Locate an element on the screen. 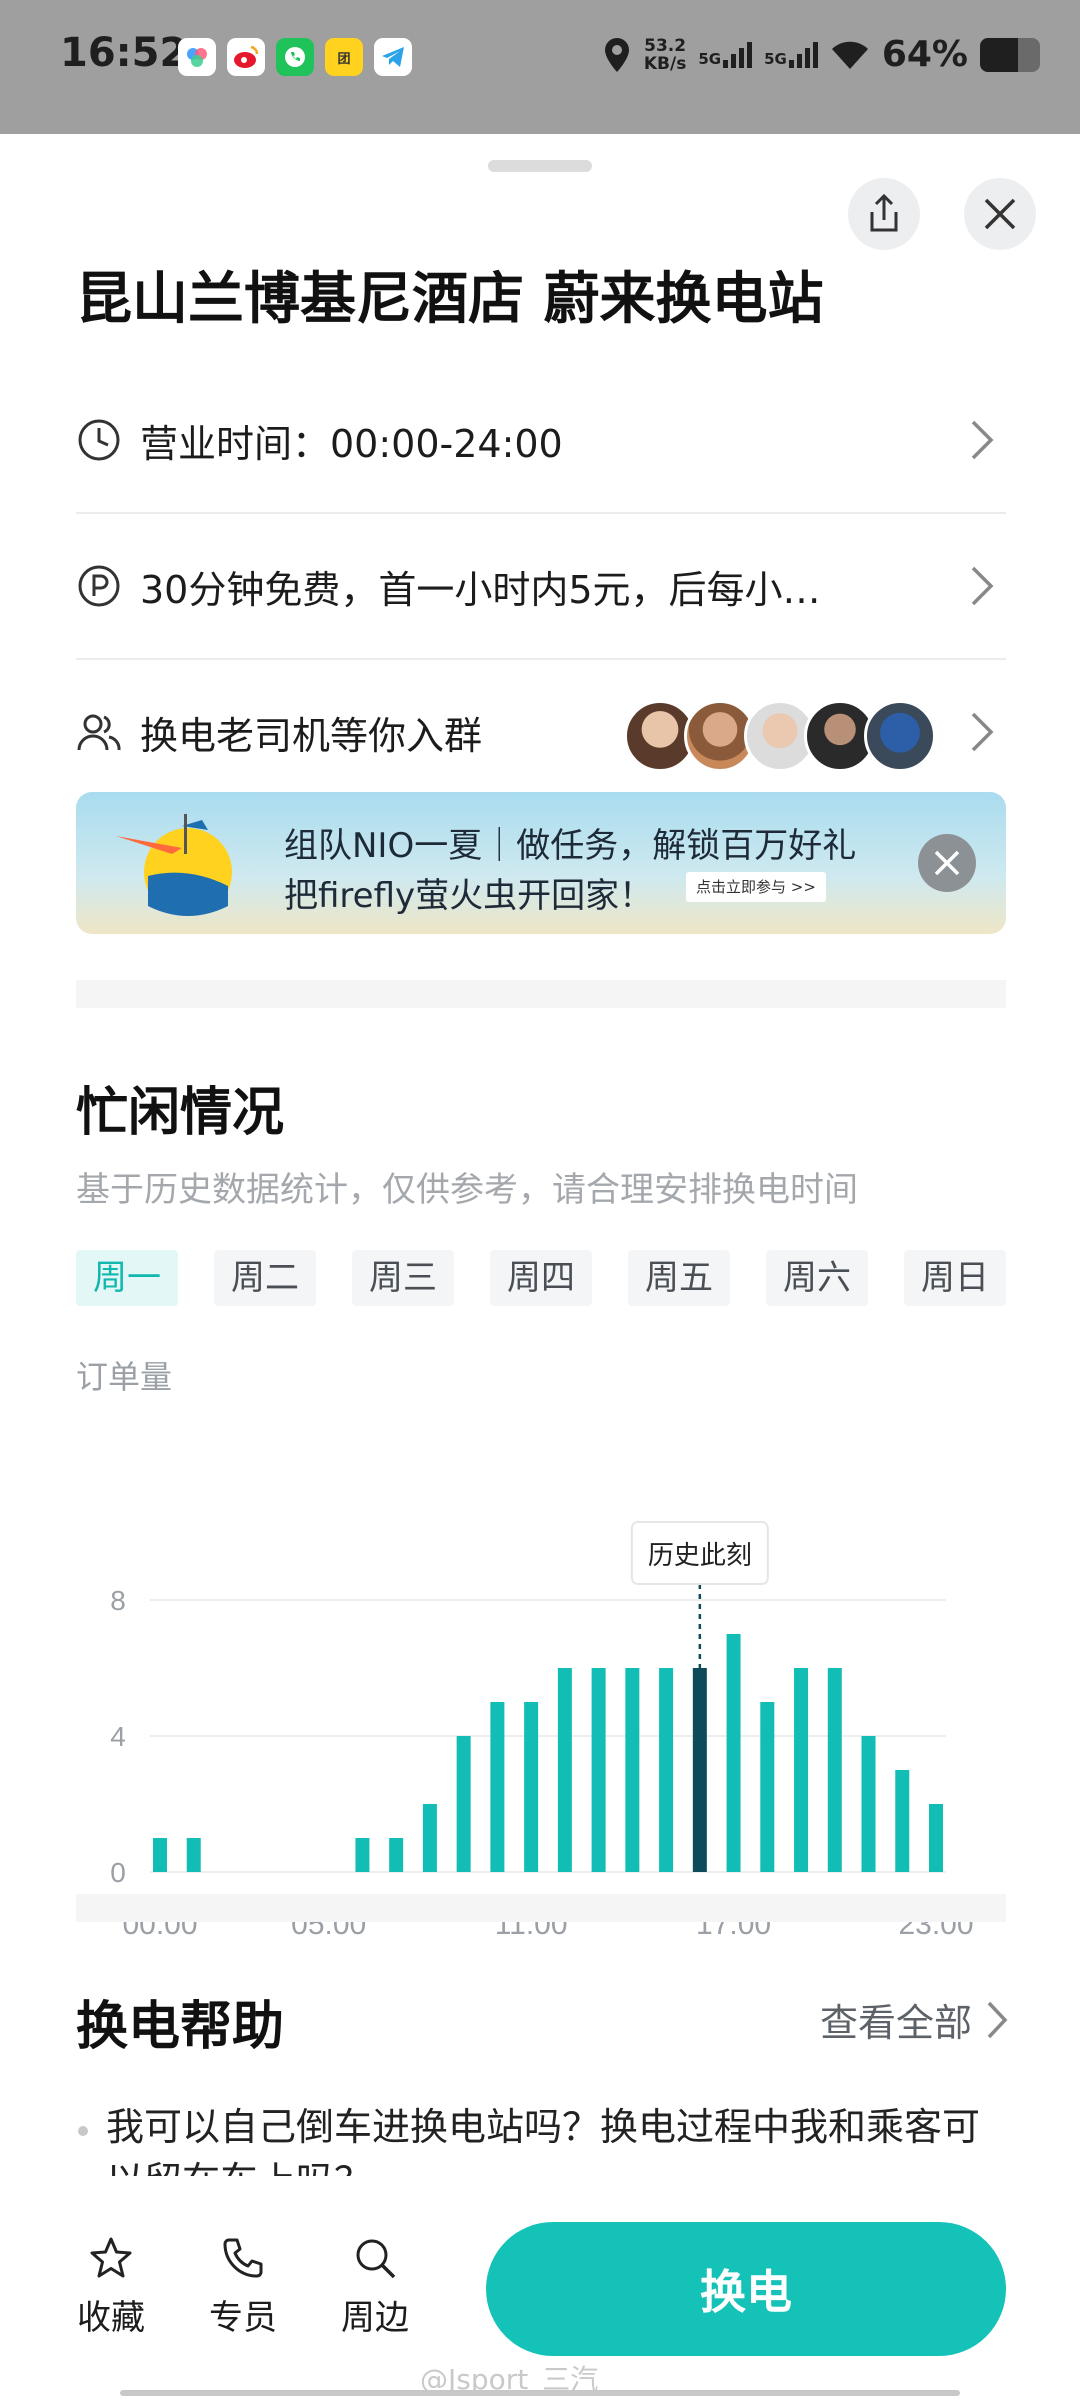  phone-app-icon is located at coordinates (295, 57).